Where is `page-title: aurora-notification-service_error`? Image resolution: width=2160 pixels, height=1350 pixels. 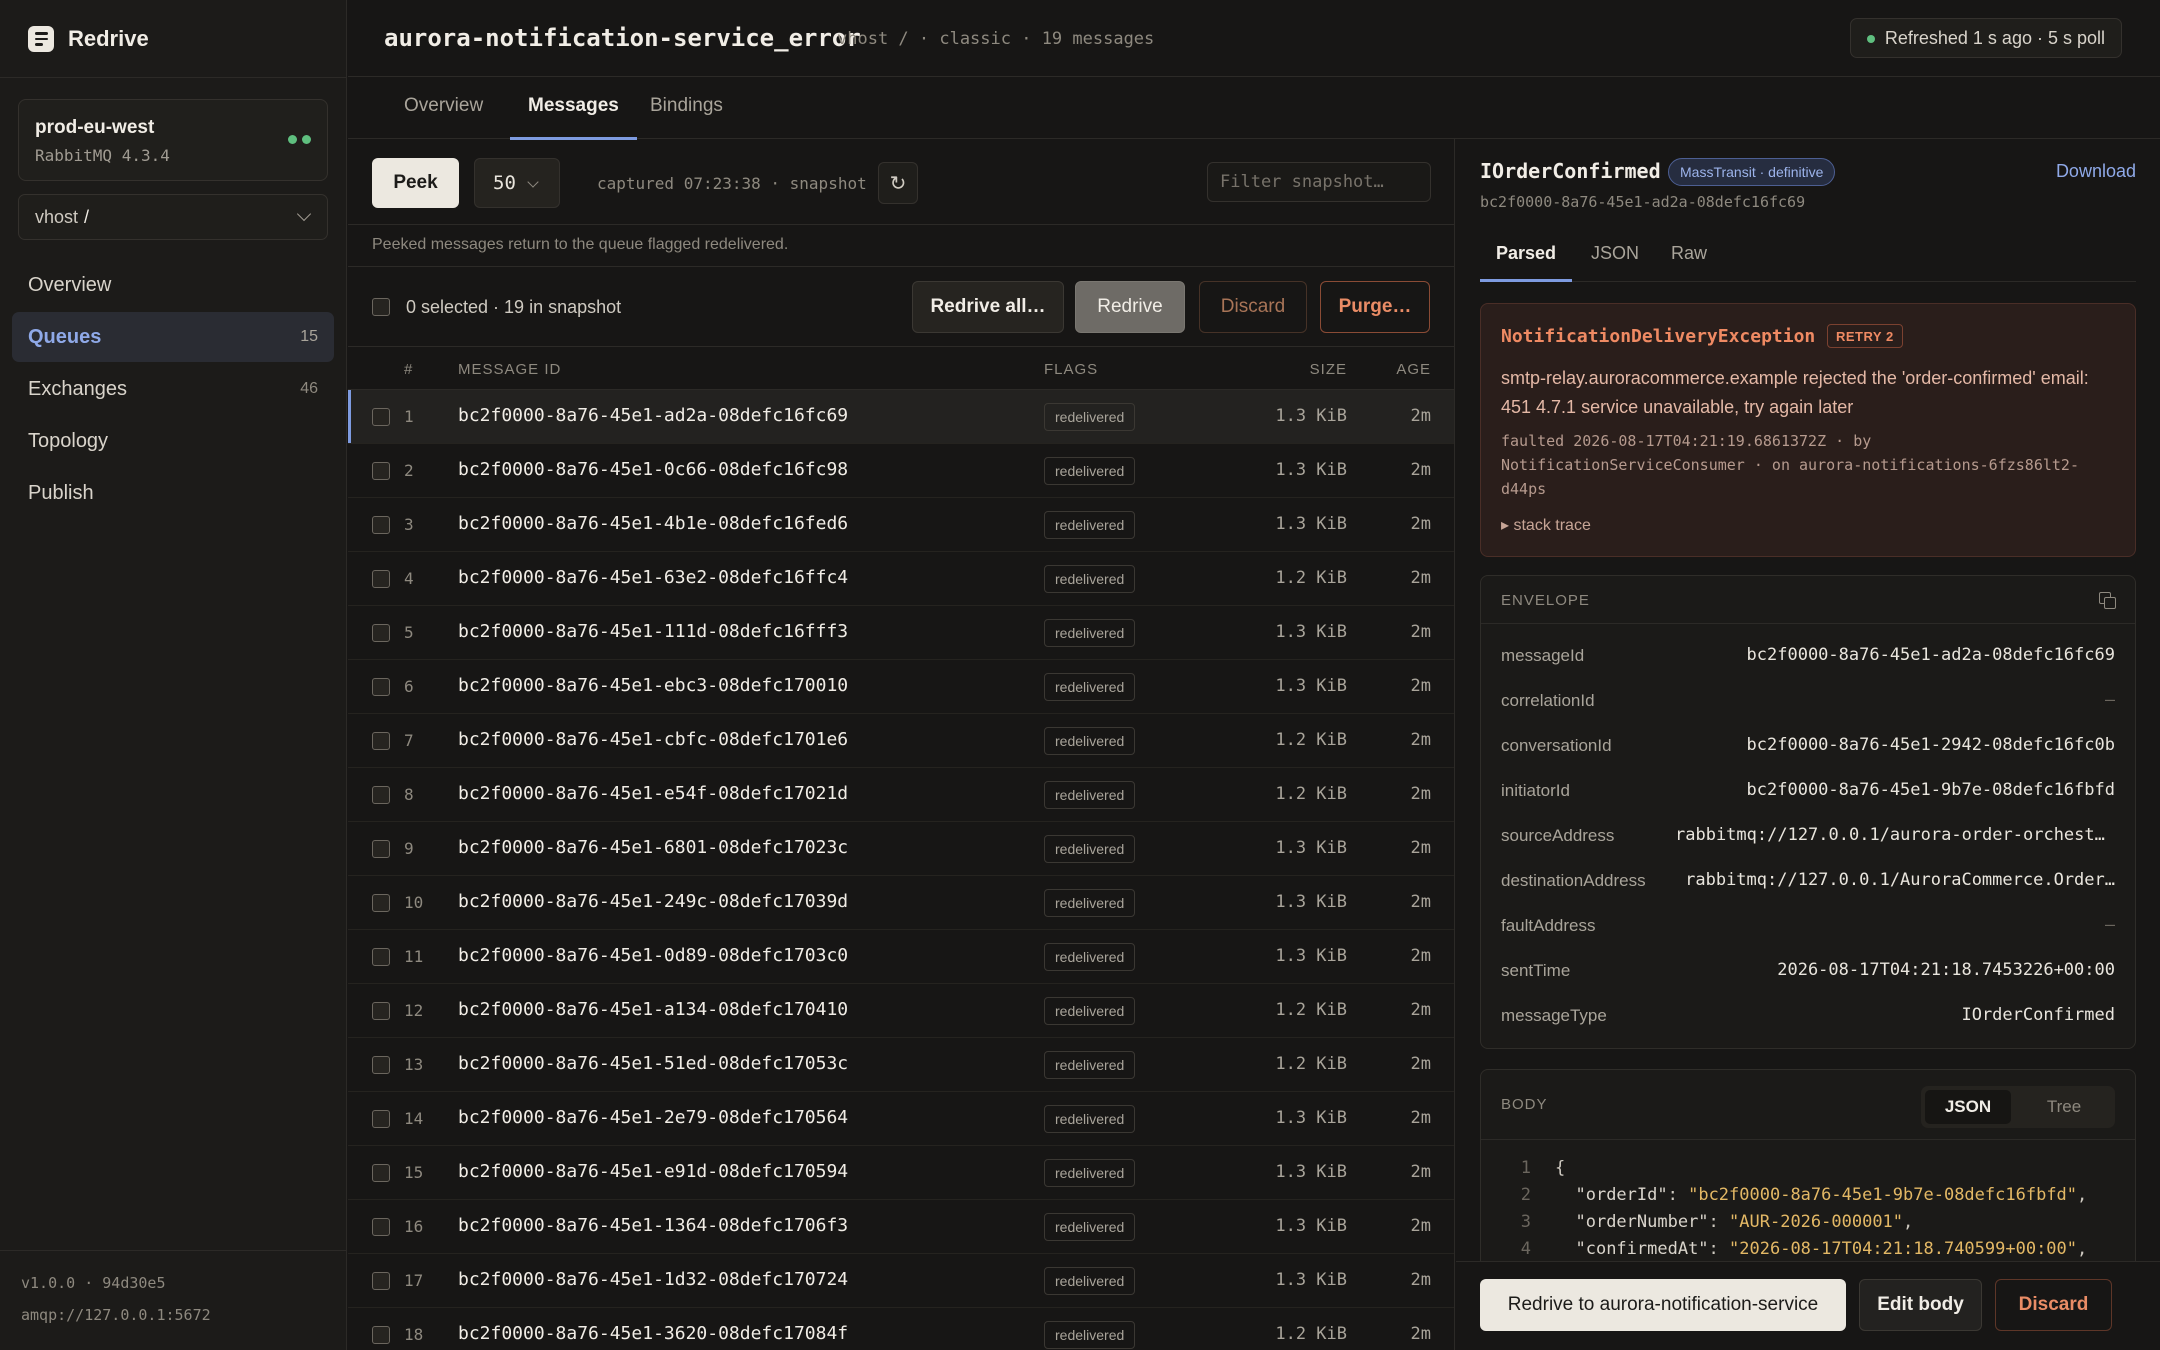
page-title: aurora-notification-service_error is located at coordinates (622, 38).